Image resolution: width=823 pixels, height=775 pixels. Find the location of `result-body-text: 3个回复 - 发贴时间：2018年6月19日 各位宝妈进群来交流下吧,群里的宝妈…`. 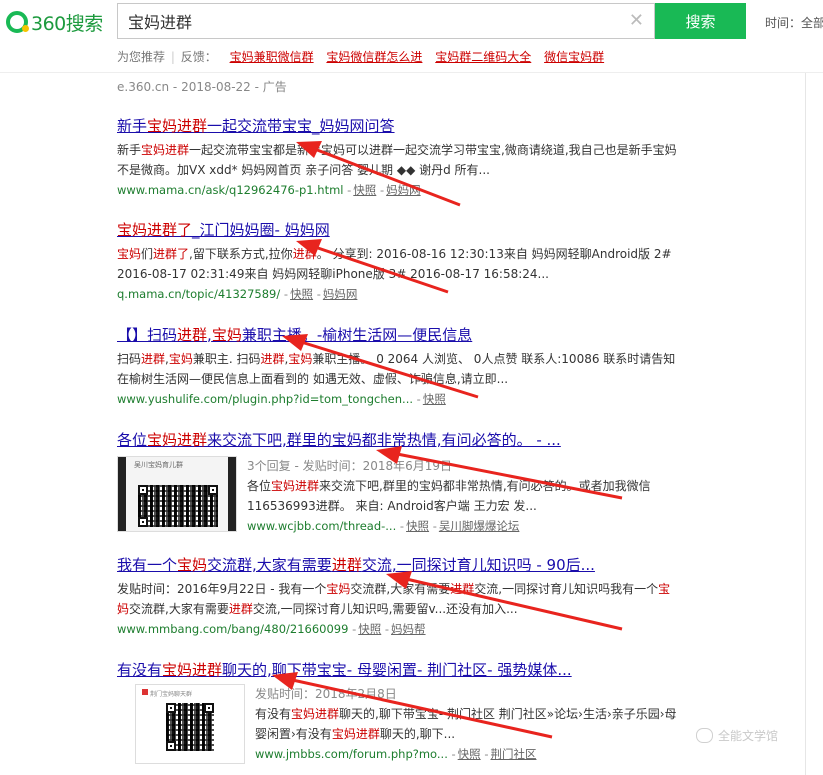

result-body-text: 3个回复 - 发贴时间：2018年6月19日 各位宝妈进群来交流下吧,群里的宝妈… is located at coordinates (462, 495).